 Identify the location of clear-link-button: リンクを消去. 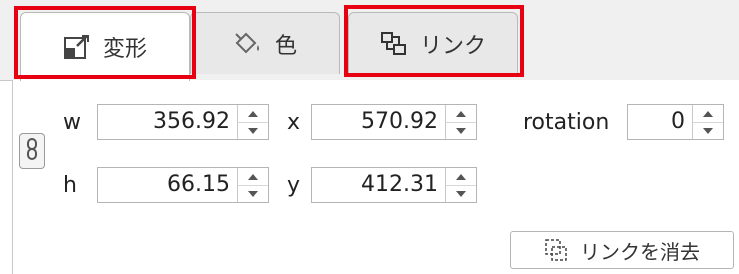
(622, 250).